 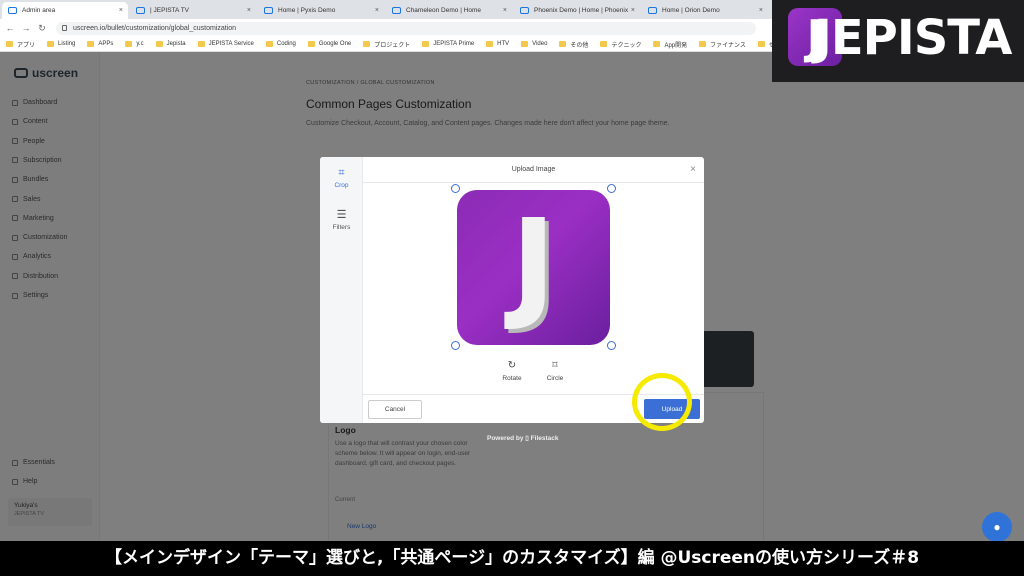 I want to click on tool-filters: ☰ Filters, so click(x=341, y=220).